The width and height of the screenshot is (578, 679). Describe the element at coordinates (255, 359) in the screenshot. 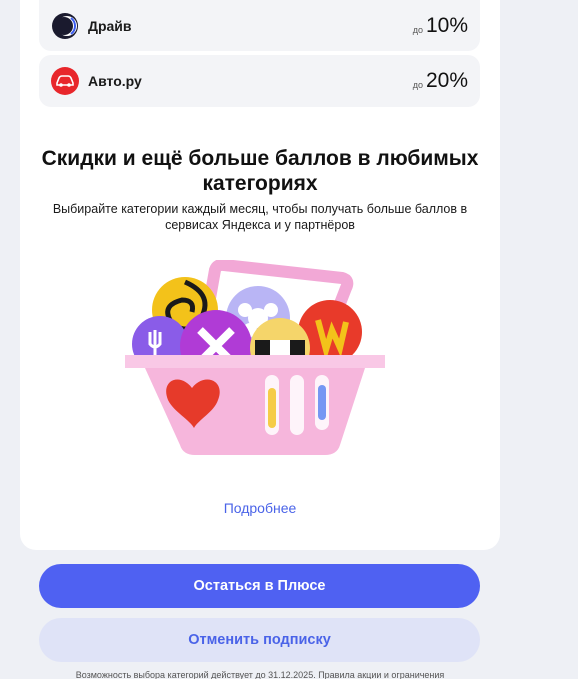

I see `basket-illustration` at that location.